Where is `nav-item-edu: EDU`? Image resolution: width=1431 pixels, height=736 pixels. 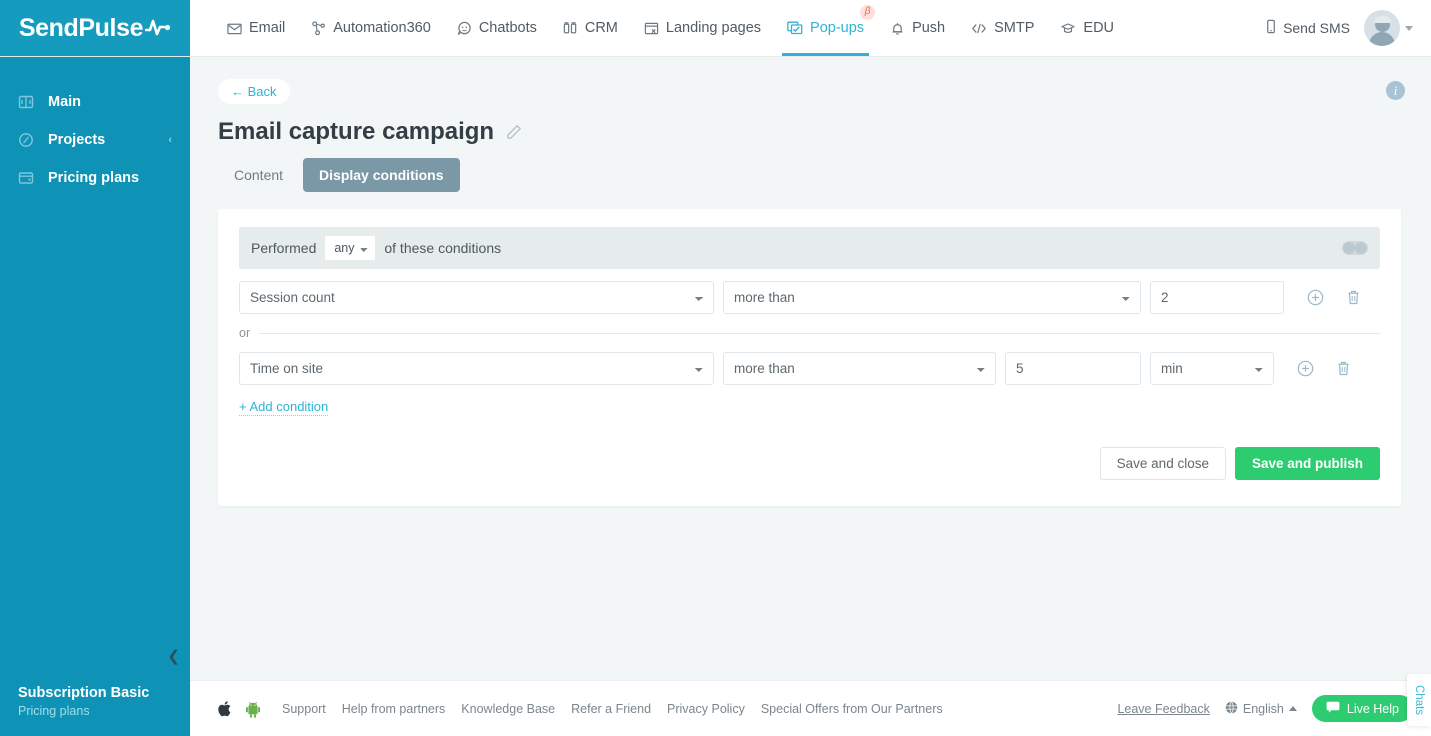 nav-item-edu: EDU is located at coordinates (1087, 28).